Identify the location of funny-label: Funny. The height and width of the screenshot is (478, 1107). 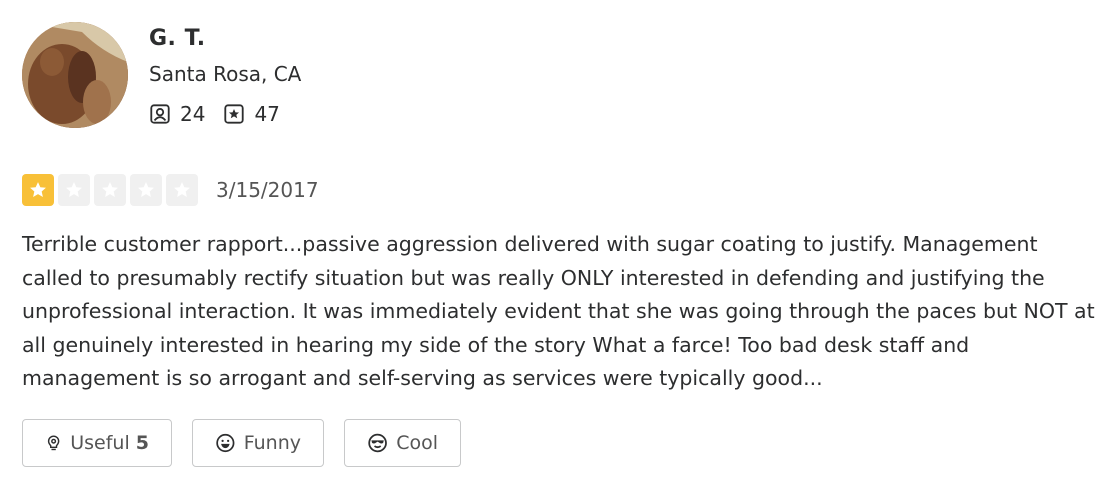
(272, 443).